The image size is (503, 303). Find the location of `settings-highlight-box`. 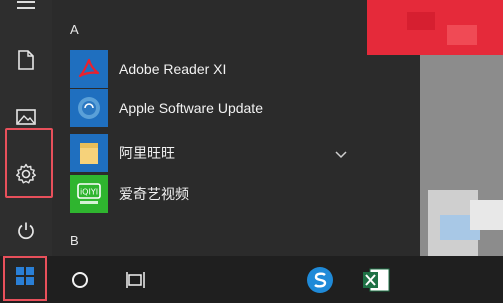

settings-highlight-box is located at coordinates (29, 163).